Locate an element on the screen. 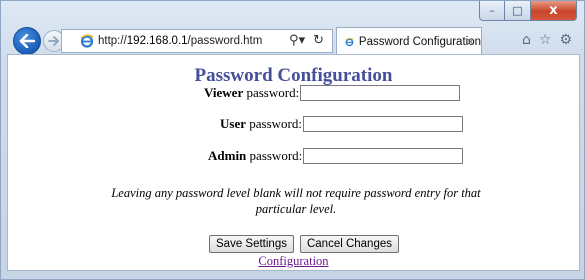  user-password-label: User password: is located at coordinates (261, 123).